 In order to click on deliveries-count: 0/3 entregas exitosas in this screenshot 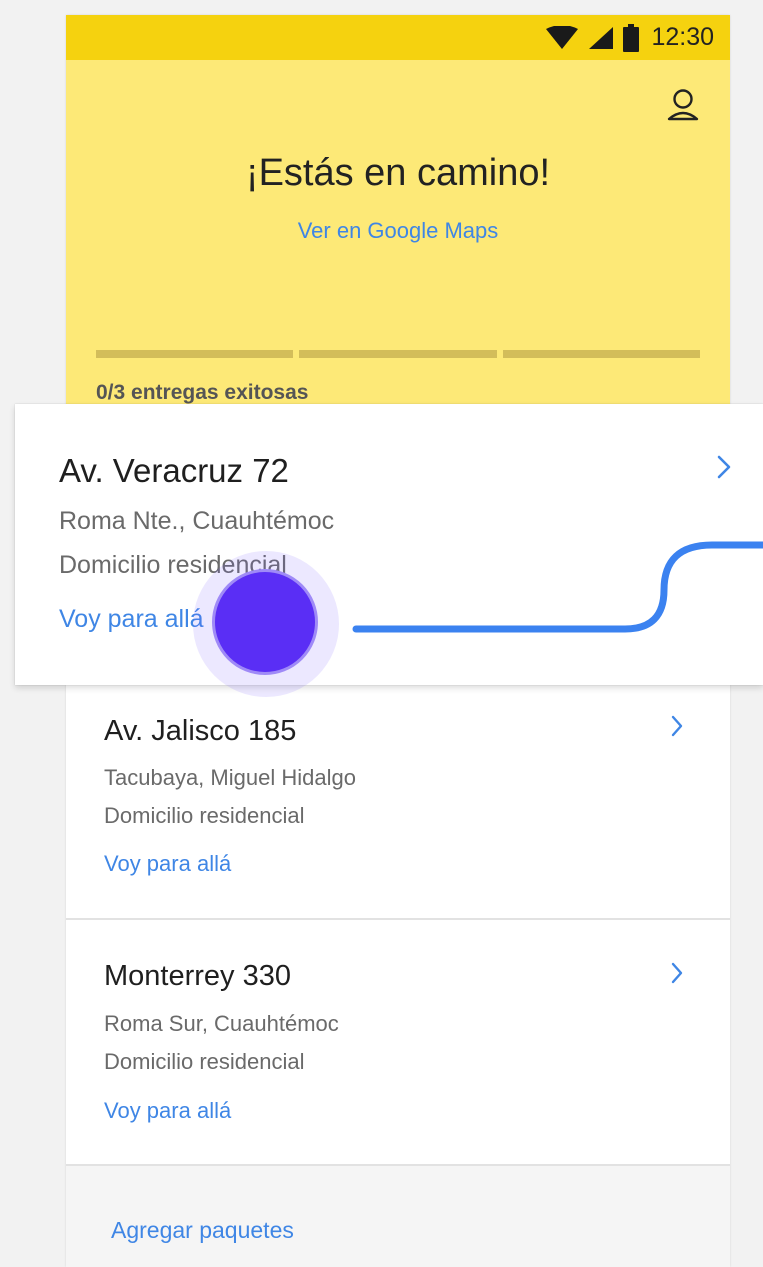, I will do `click(202, 392)`.